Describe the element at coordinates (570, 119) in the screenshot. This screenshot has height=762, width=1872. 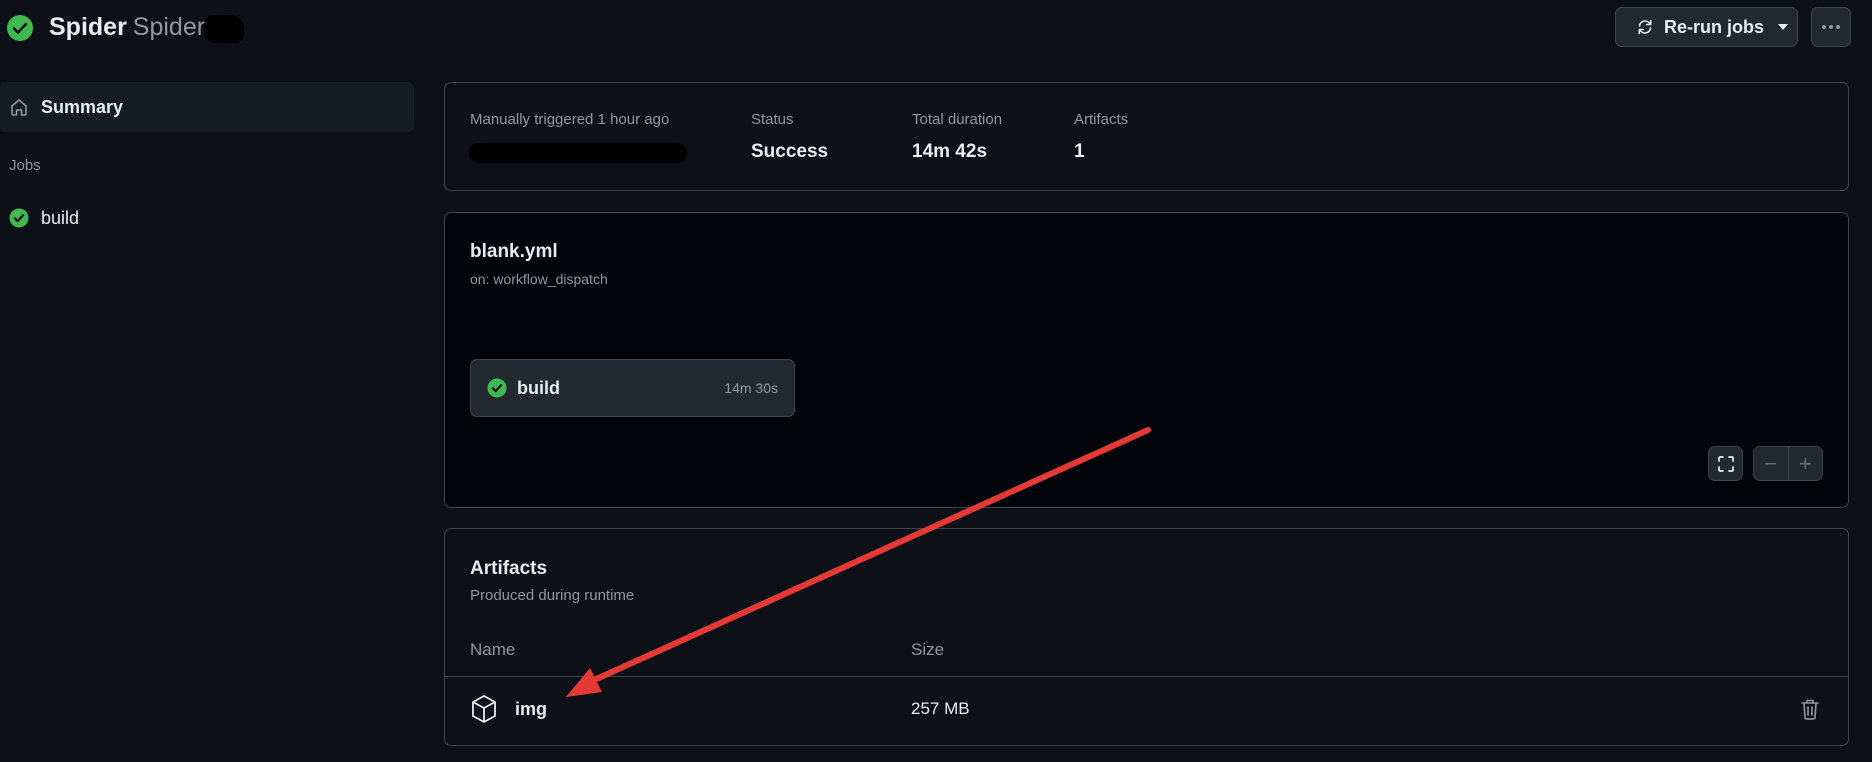
I see `trigger-label: Manually triggered 1 hour ago` at that location.